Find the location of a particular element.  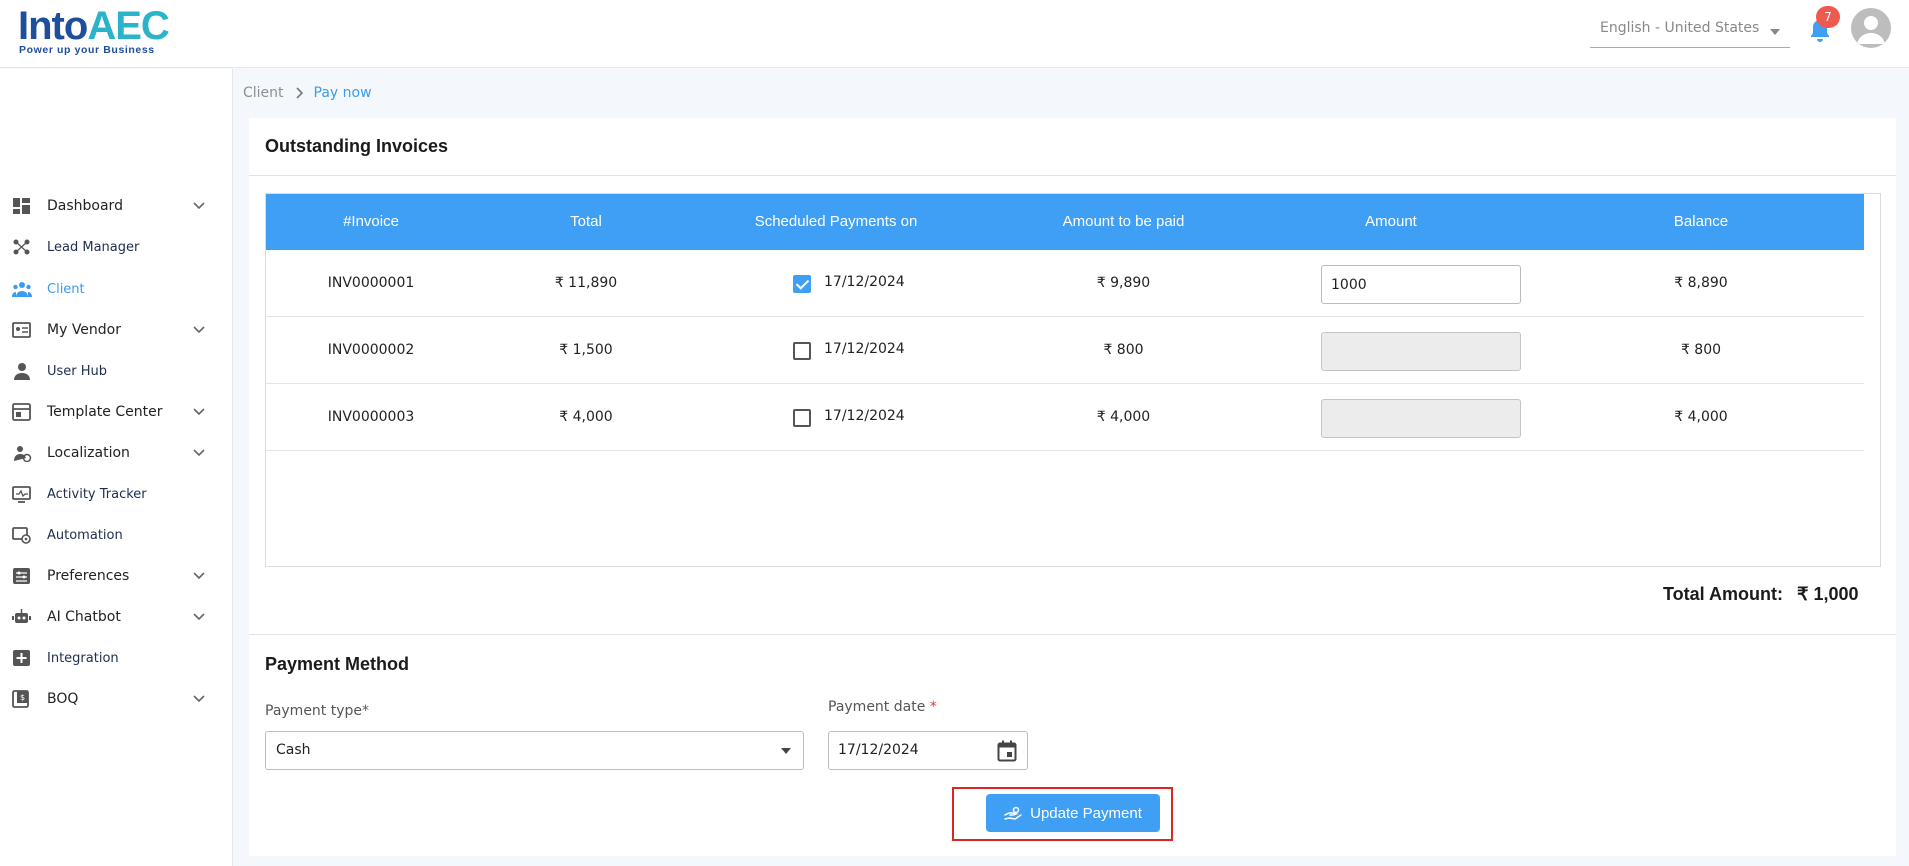

sidebar-item-lead-manager: Lead Manager is located at coordinates (116, 247).